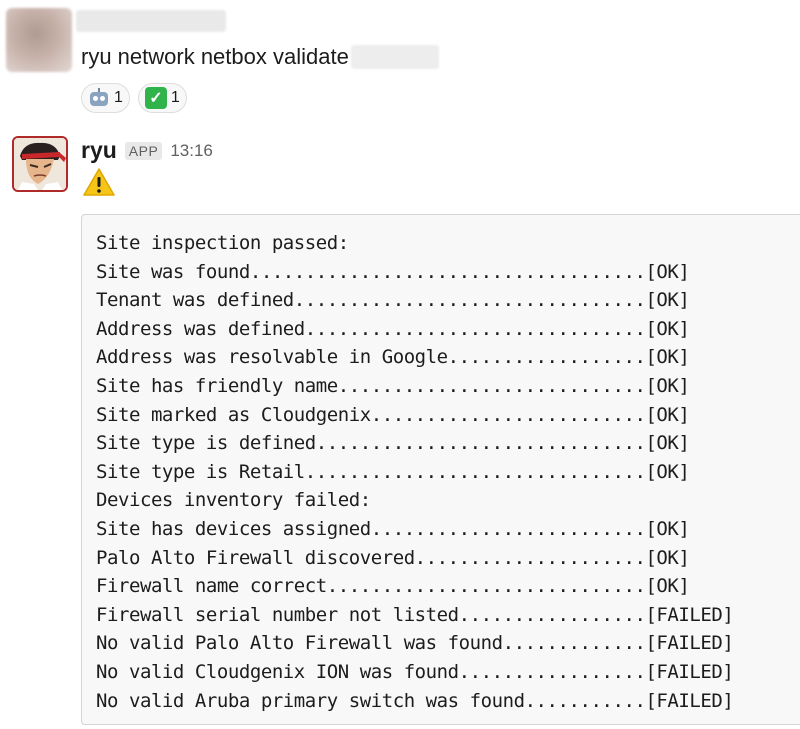  Describe the element at coordinates (143, 150) in the screenshot. I see `app-badge: APP` at that location.